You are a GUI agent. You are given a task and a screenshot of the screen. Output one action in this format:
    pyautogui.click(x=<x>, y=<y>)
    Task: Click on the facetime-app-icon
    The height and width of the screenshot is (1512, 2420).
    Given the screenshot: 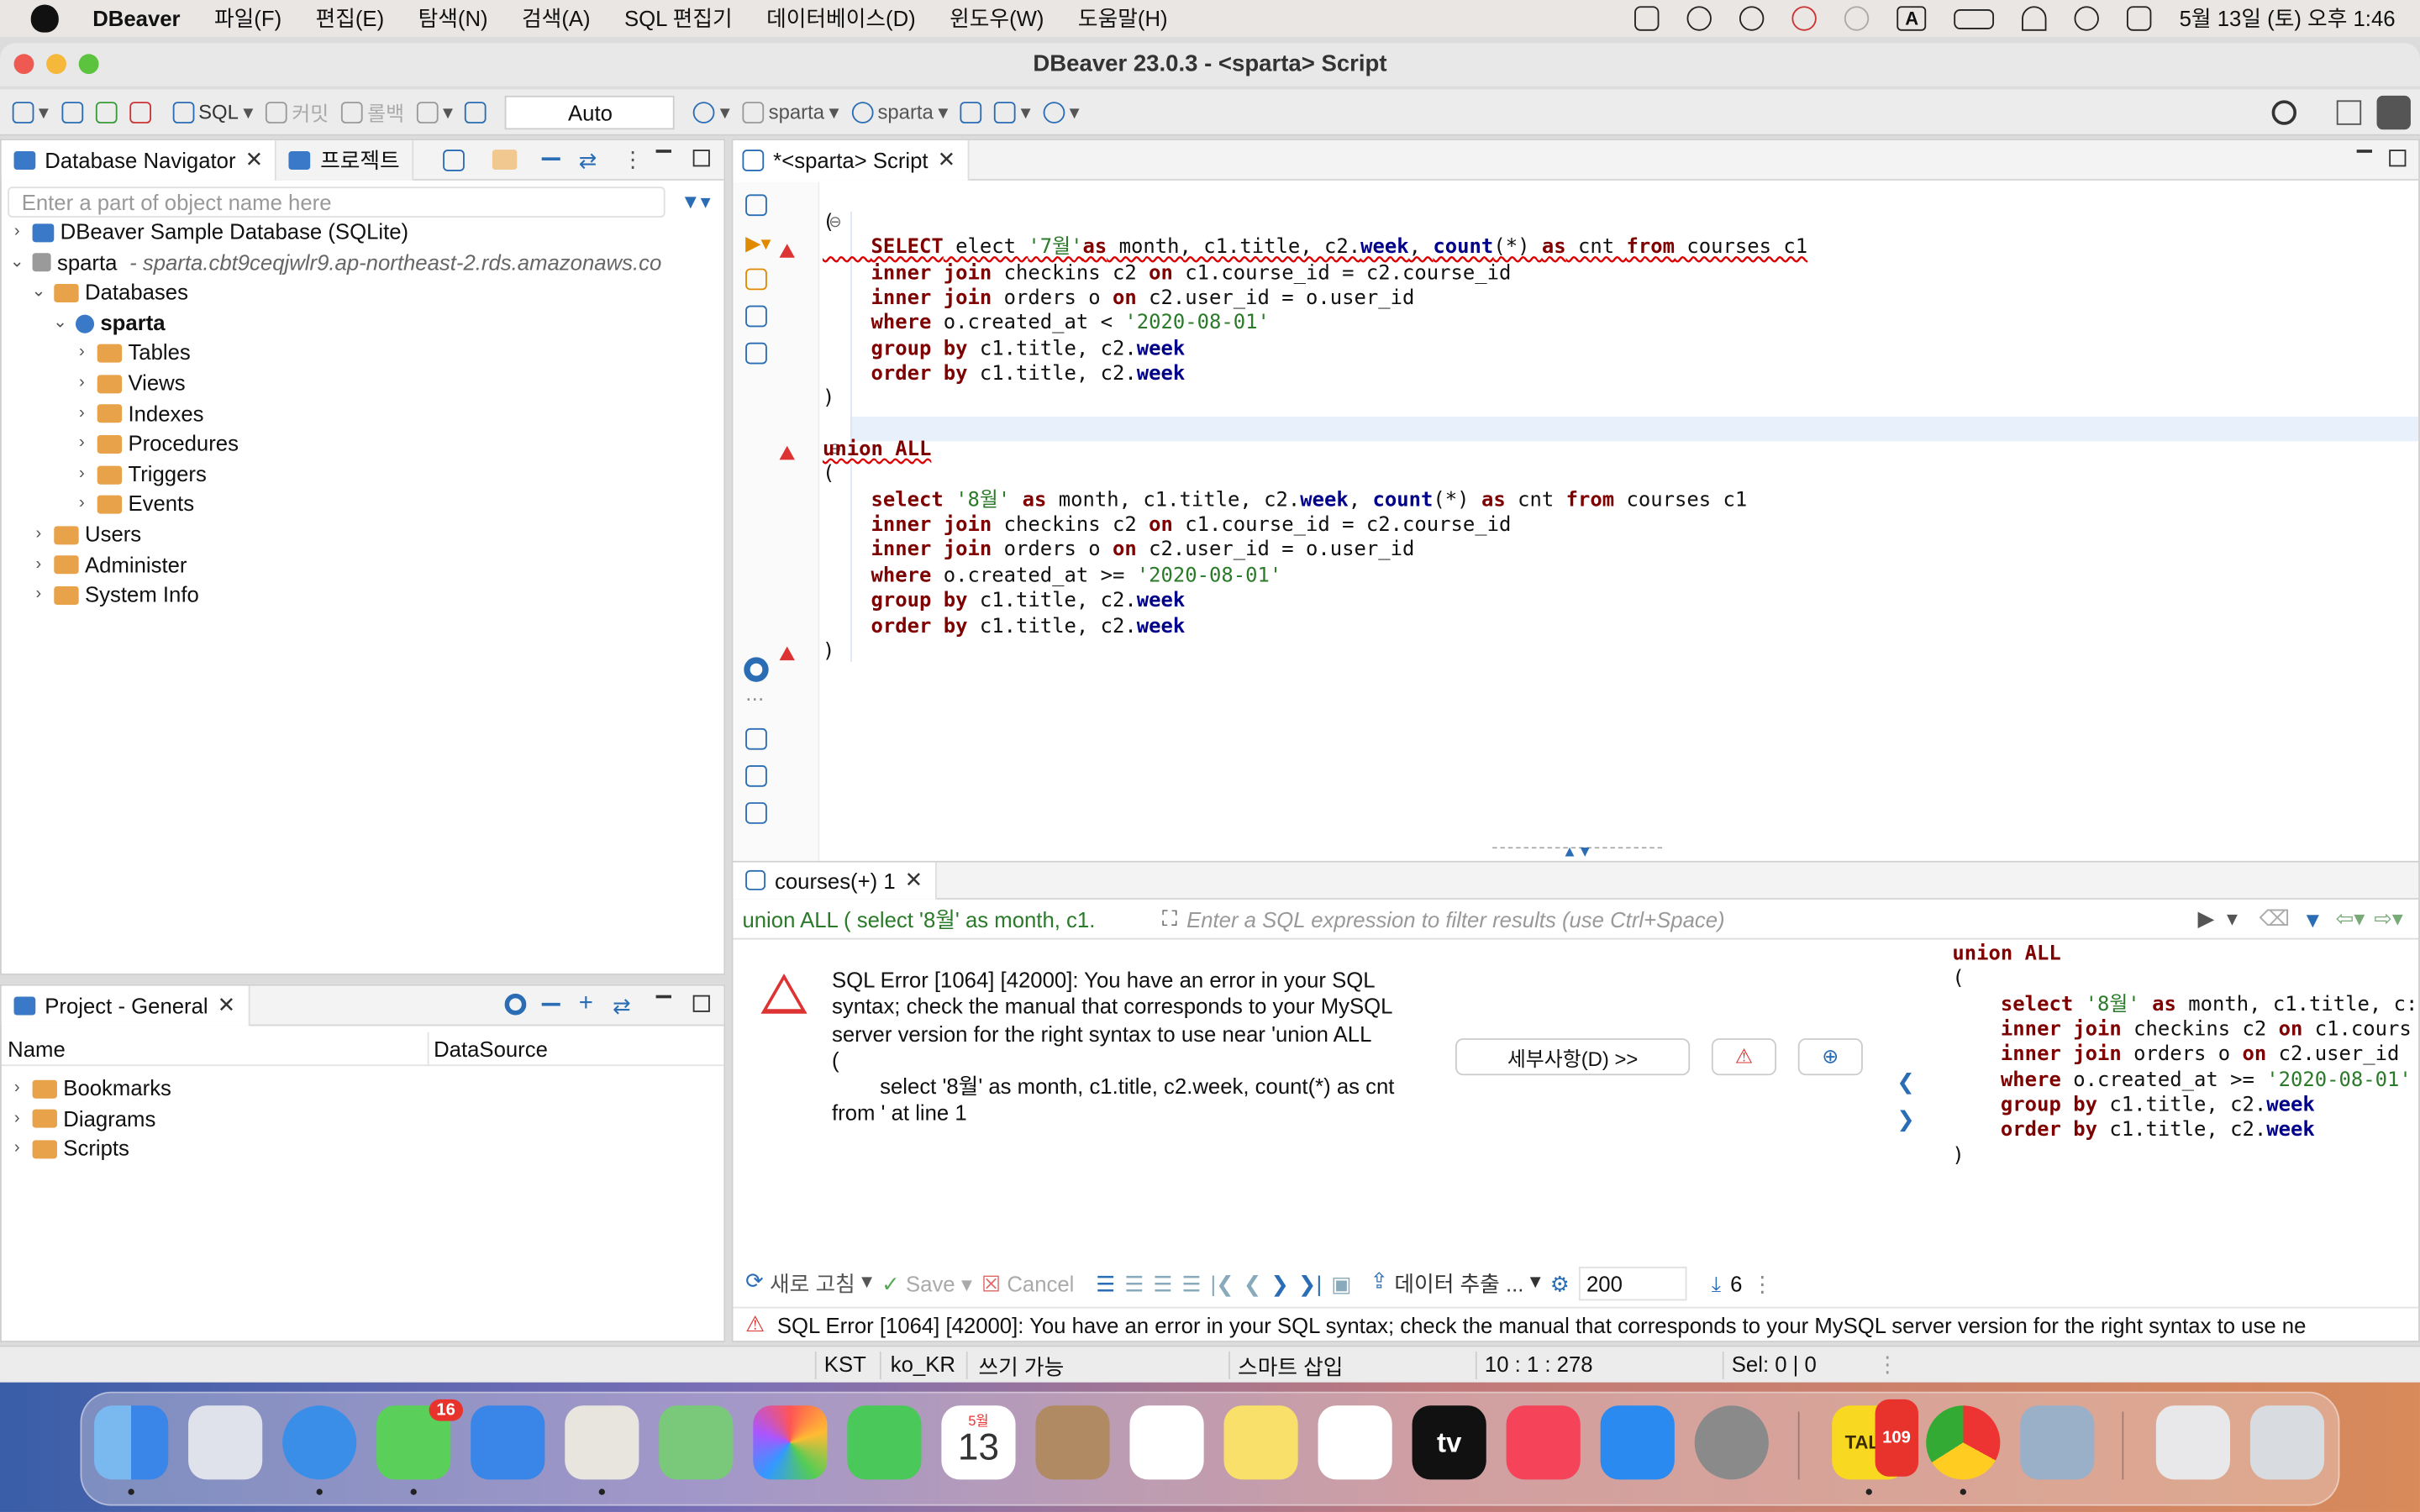 What is the action you would take?
    pyautogui.click(x=884, y=1442)
    